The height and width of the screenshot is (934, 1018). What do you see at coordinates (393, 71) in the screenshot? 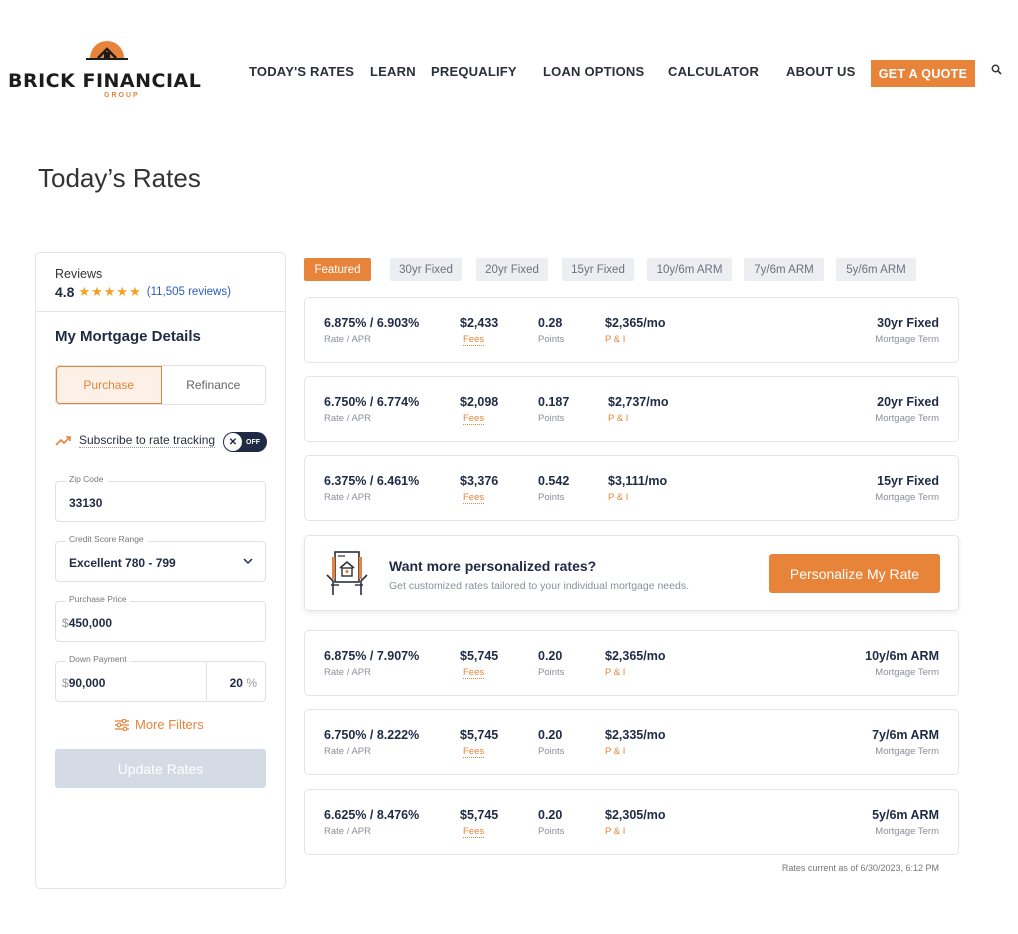
I see `nav-learn: LEARN` at bounding box center [393, 71].